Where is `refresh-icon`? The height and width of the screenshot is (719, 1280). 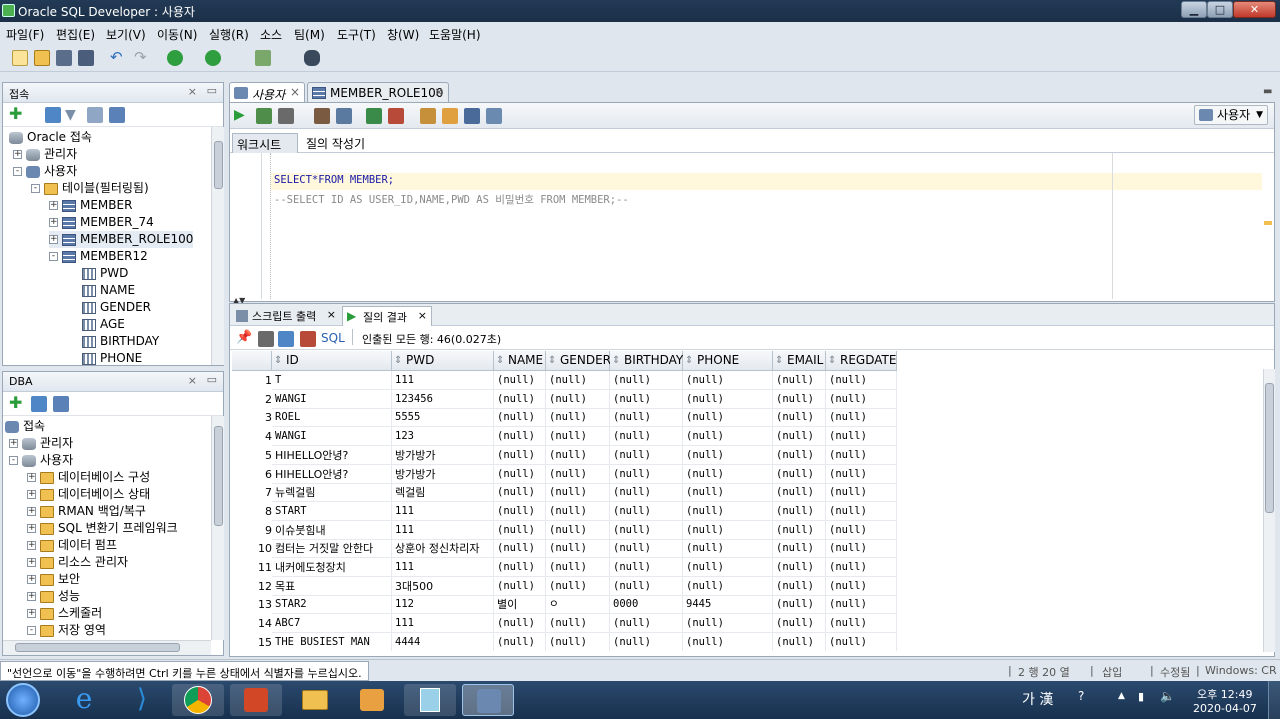 refresh-icon is located at coordinates (286, 339).